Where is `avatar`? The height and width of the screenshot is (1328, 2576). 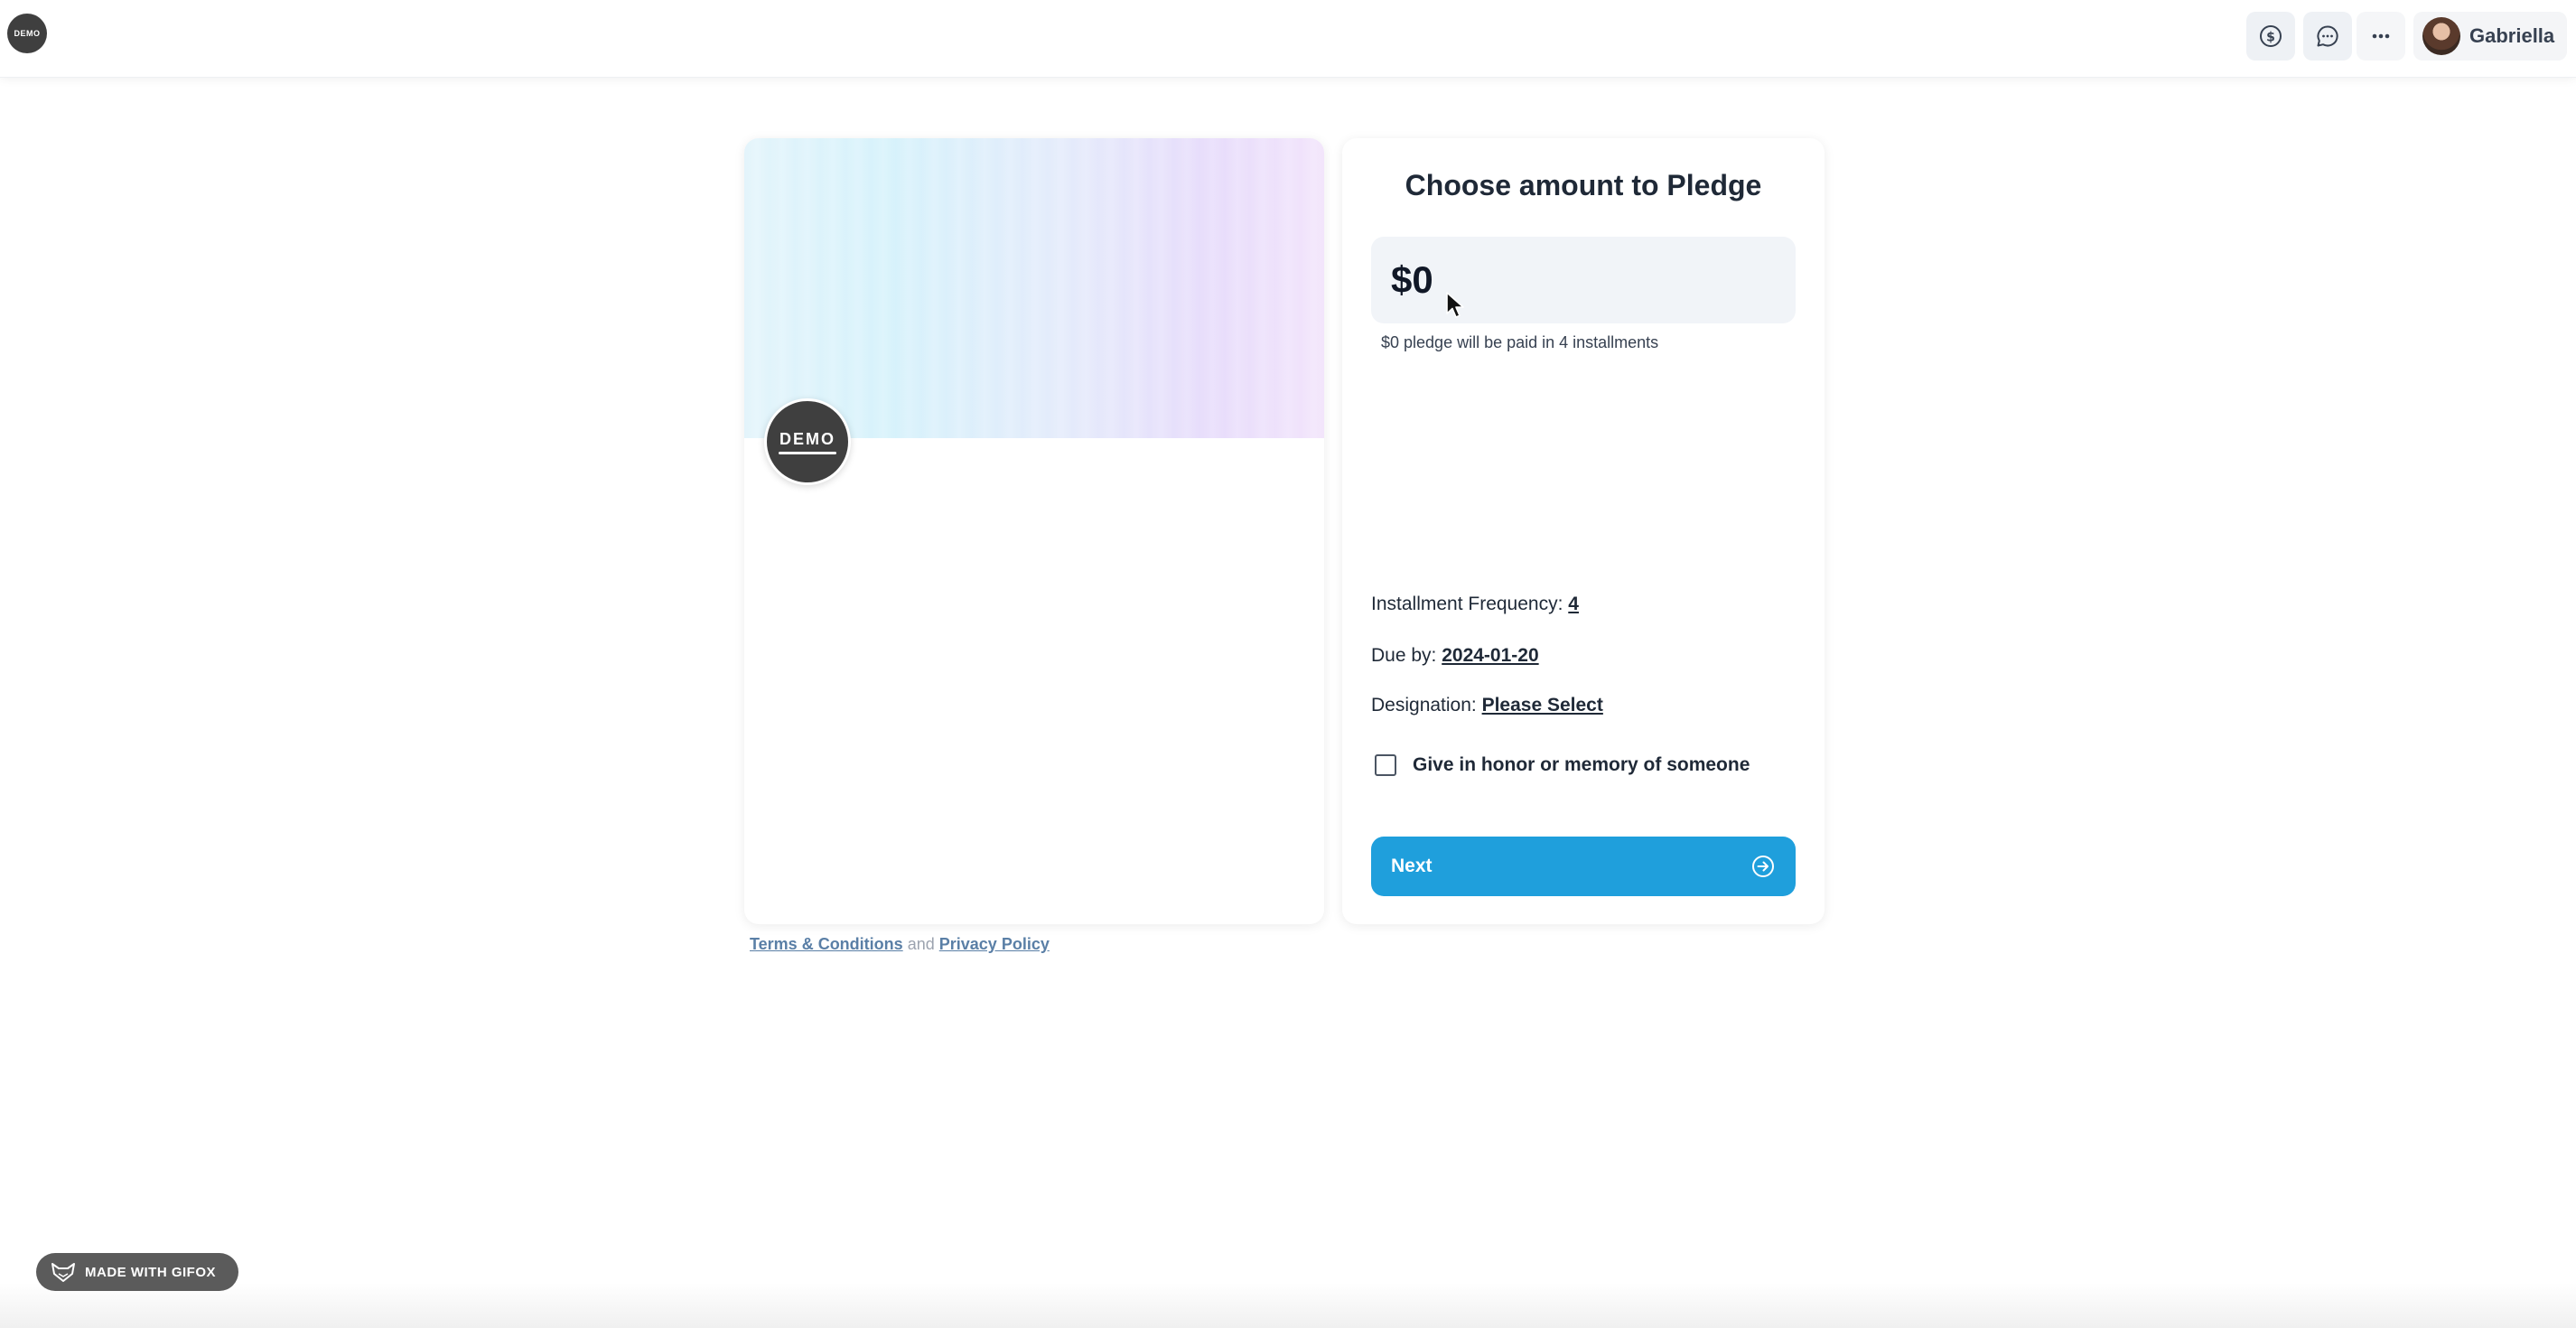 avatar is located at coordinates (2441, 36).